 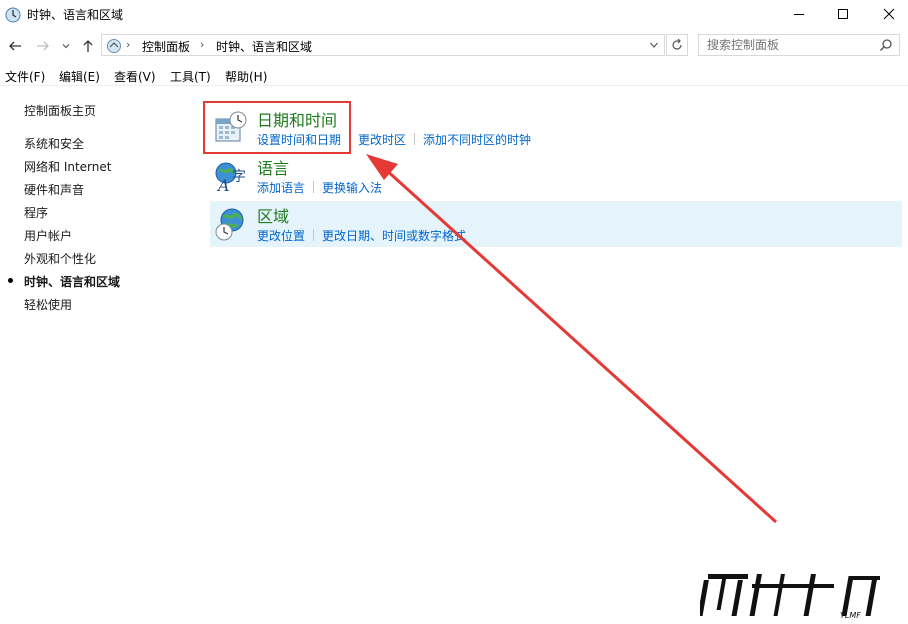 What do you see at coordinates (383, 45) in the screenshot?
I see `address-bar: › 控制面板 › 时钟、语言和区域` at bounding box center [383, 45].